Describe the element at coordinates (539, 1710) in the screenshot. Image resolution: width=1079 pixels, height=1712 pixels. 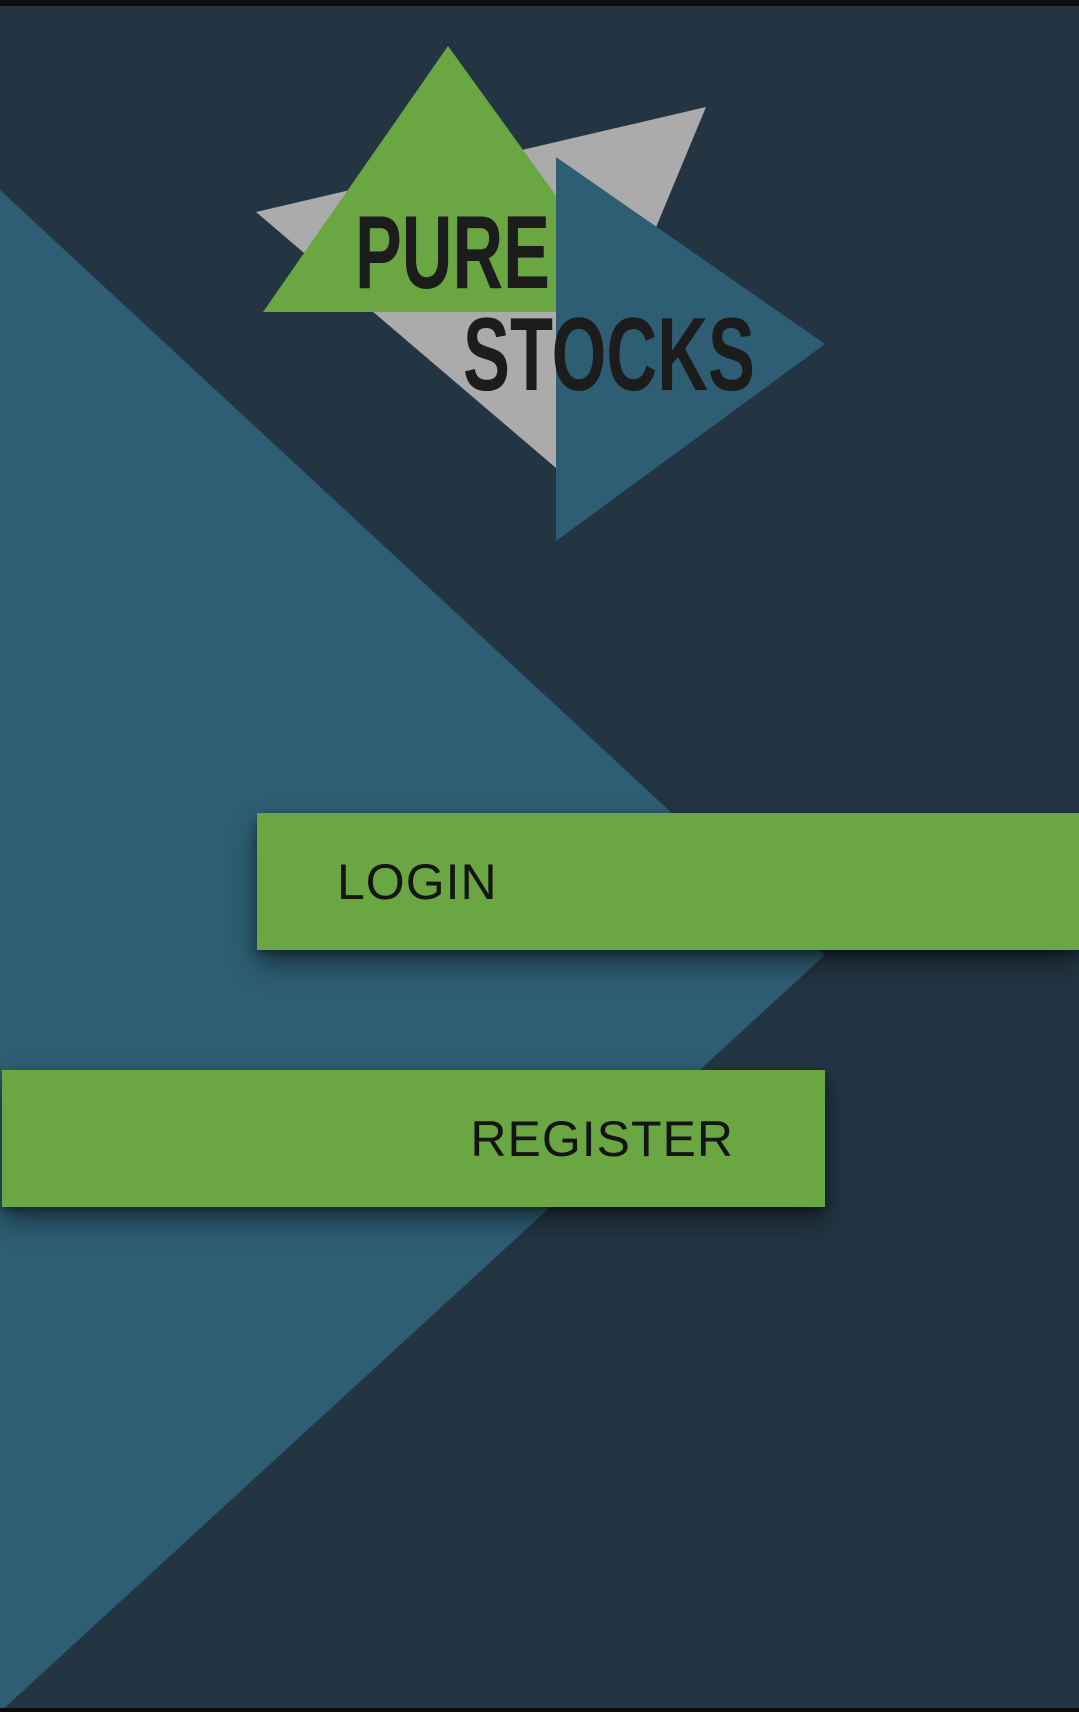
I see `bottom-edge` at that location.